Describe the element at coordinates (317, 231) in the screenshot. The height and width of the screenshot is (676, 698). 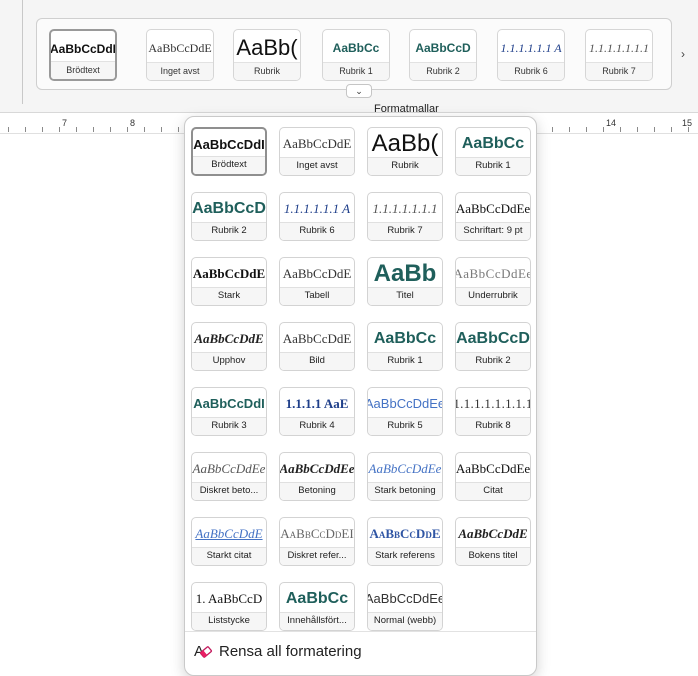
I see `style-name-label: Rubrik 6` at that location.